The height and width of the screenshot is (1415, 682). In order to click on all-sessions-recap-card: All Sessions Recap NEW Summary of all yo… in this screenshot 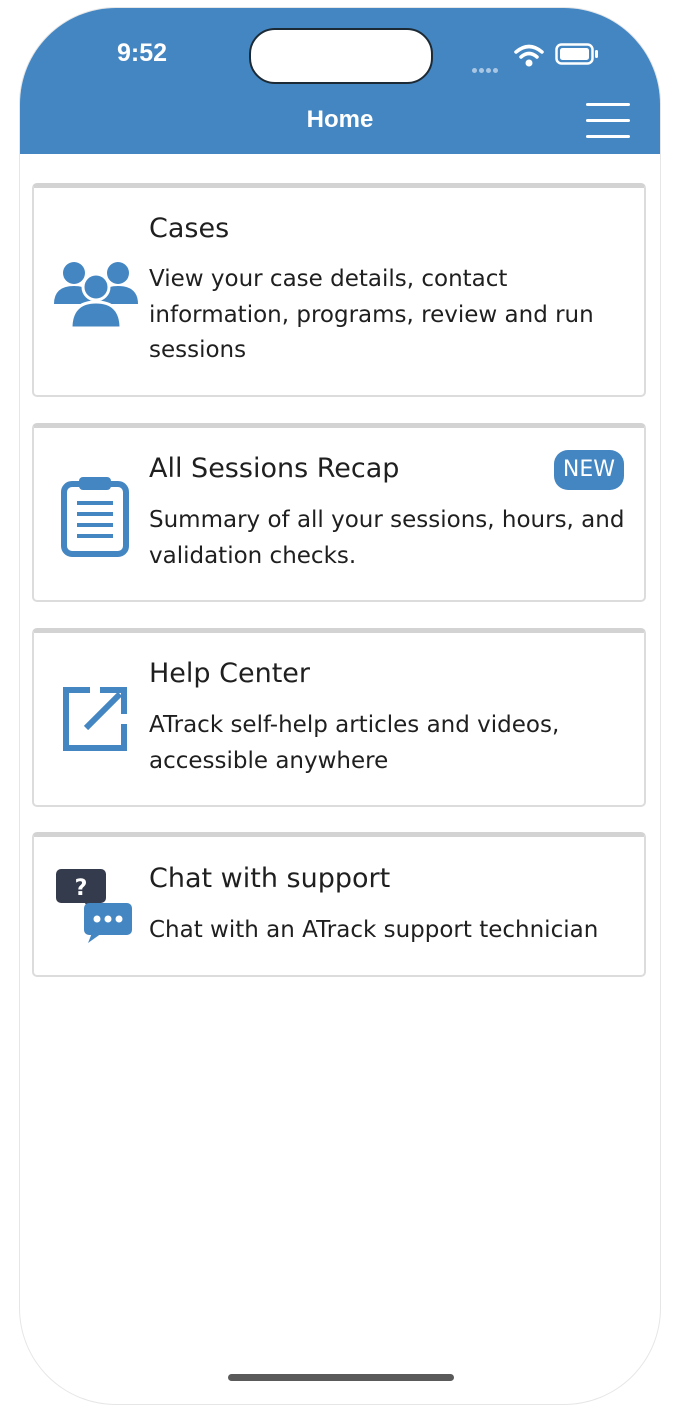, I will do `click(339, 512)`.